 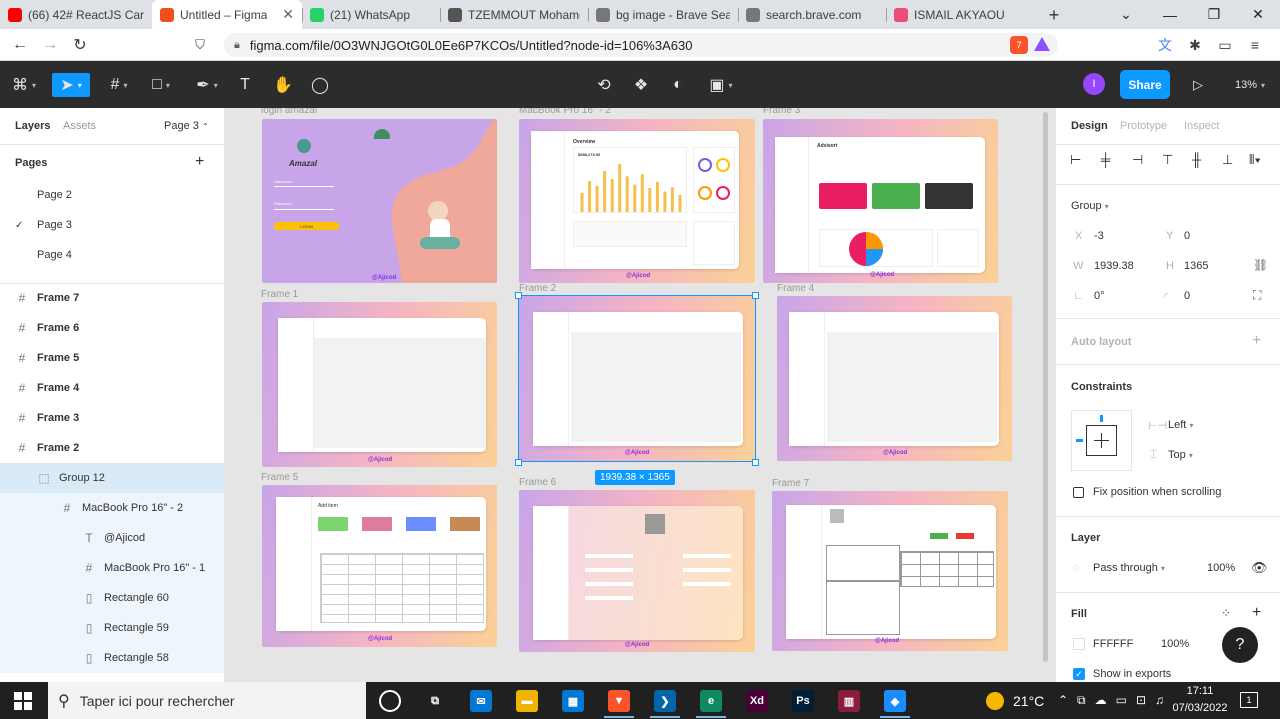 What do you see at coordinates (1137, 160) in the screenshot?
I see `align-right-icon: ⊣` at bounding box center [1137, 160].